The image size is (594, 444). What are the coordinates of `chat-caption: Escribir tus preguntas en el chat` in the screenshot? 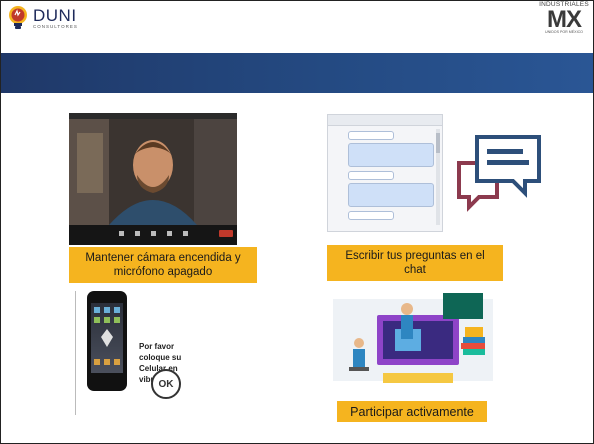 It's located at (415, 263).